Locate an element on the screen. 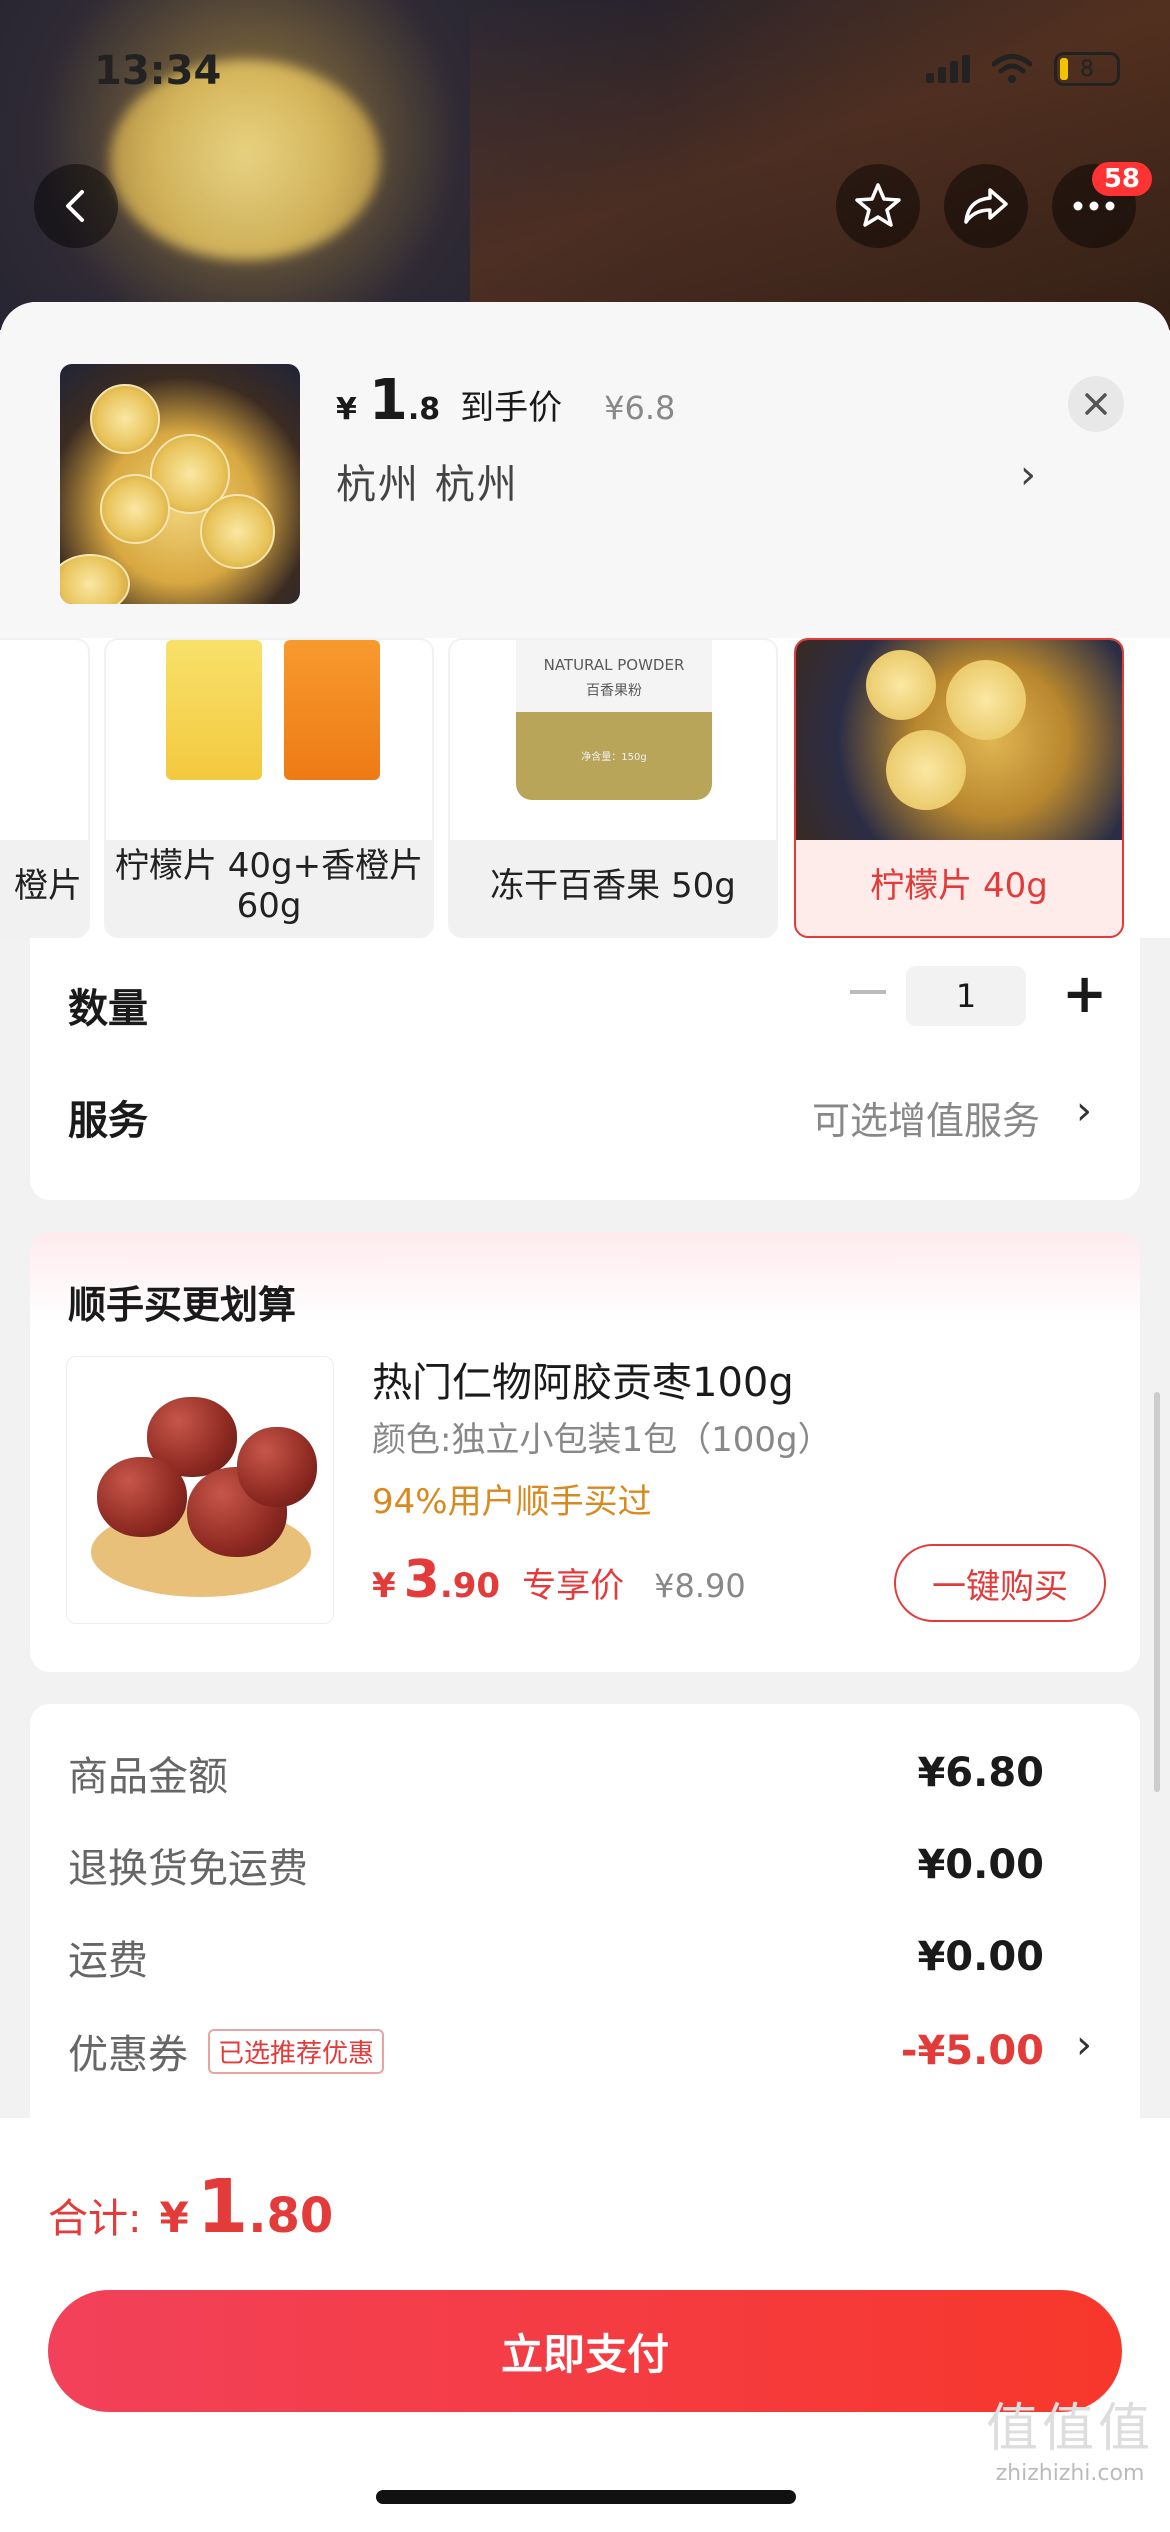 This screenshot has width=1170, height=2532. share-button is located at coordinates (986, 206).